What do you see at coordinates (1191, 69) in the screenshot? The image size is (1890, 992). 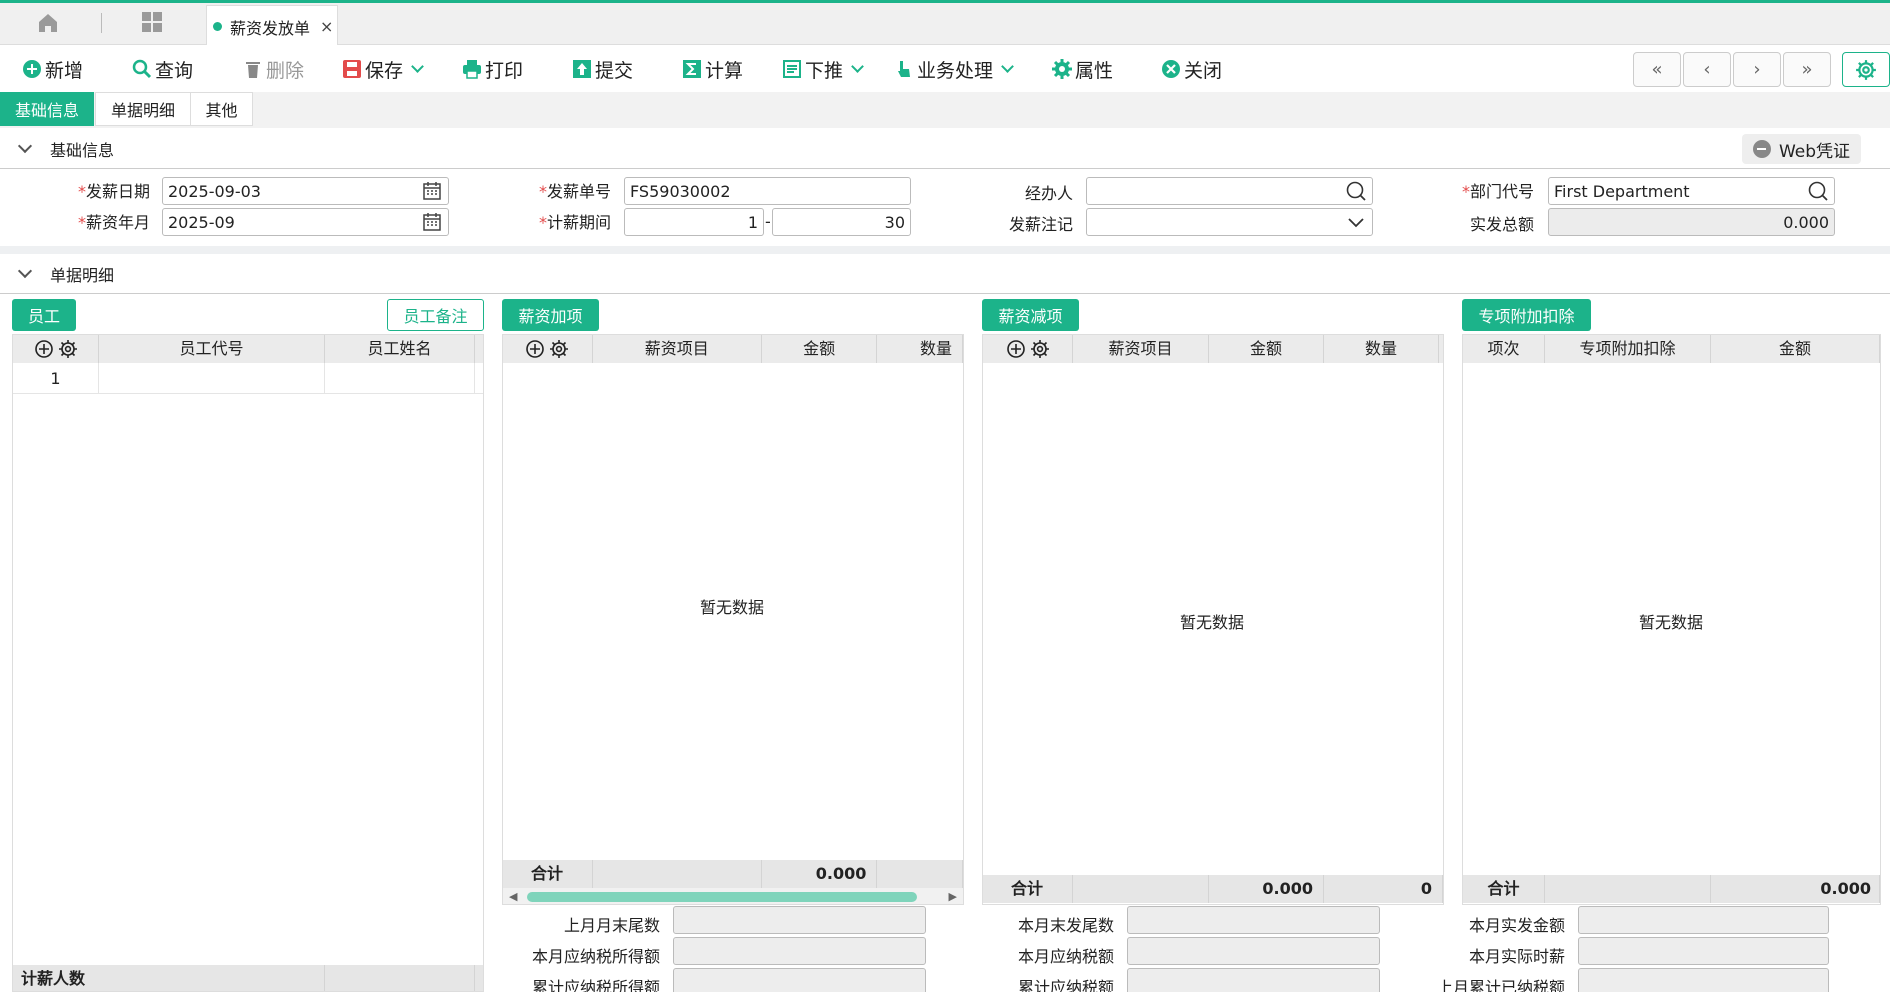 I see `close-button: 关闭` at bounding box center [1191, 69].